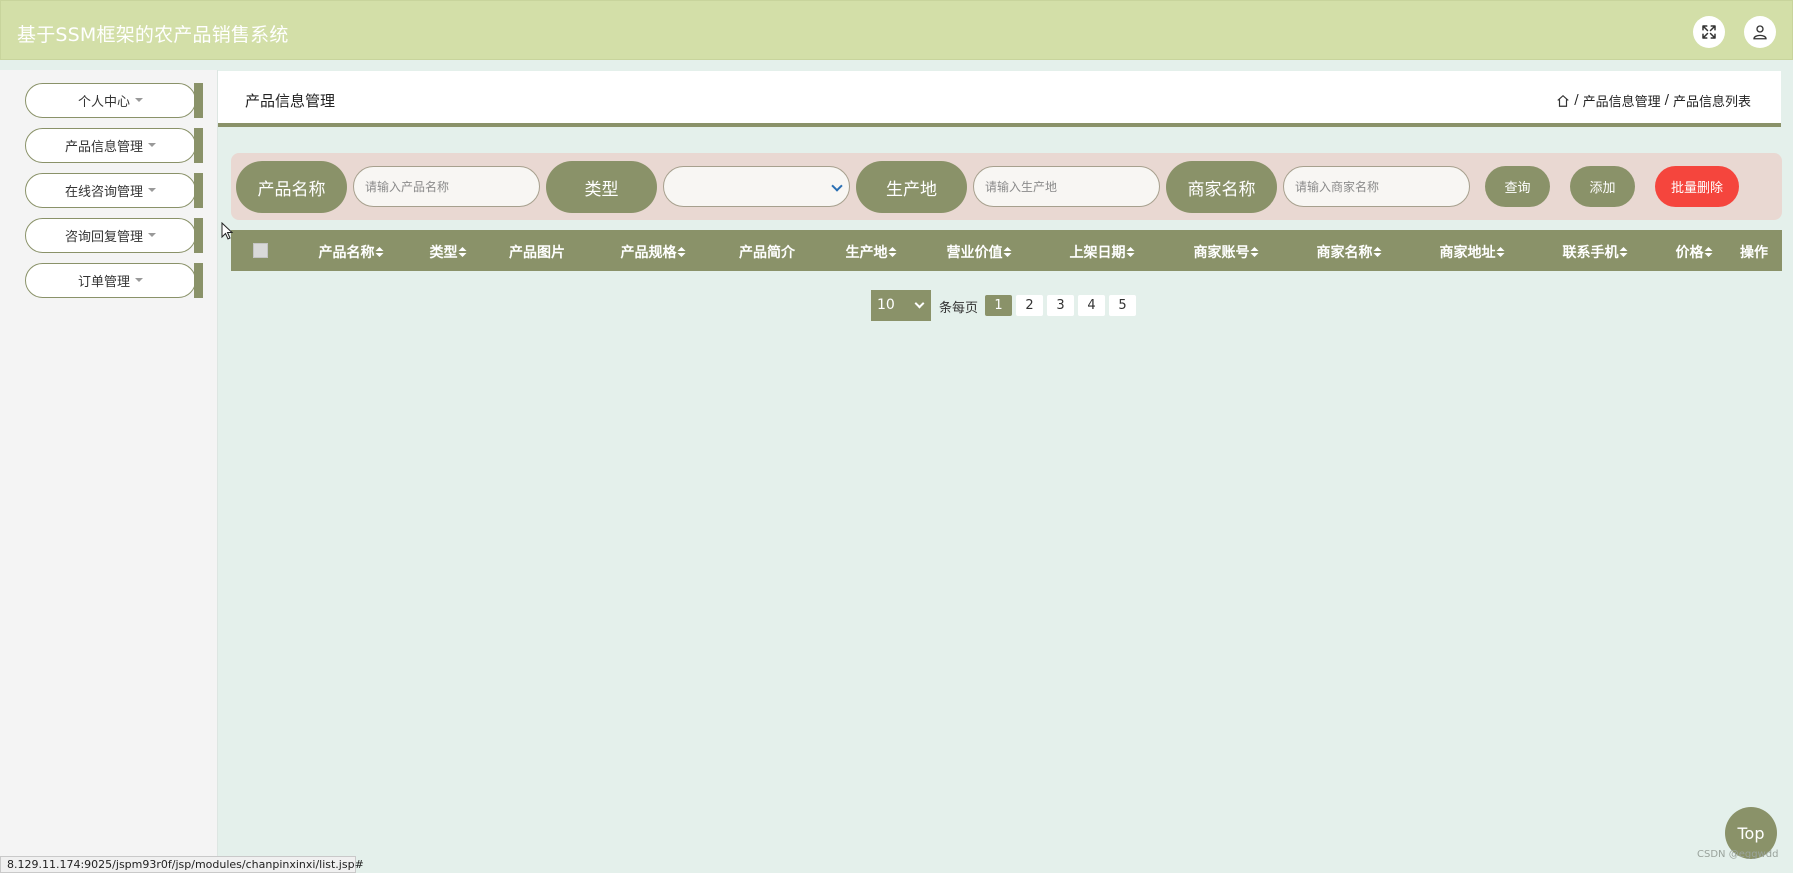 This screenshot has width=1793, height=873. What do you see at coordinates (959, 308) in the screenshot?
I see `per-page-label: 条每页` at bounding box center [959, 308].